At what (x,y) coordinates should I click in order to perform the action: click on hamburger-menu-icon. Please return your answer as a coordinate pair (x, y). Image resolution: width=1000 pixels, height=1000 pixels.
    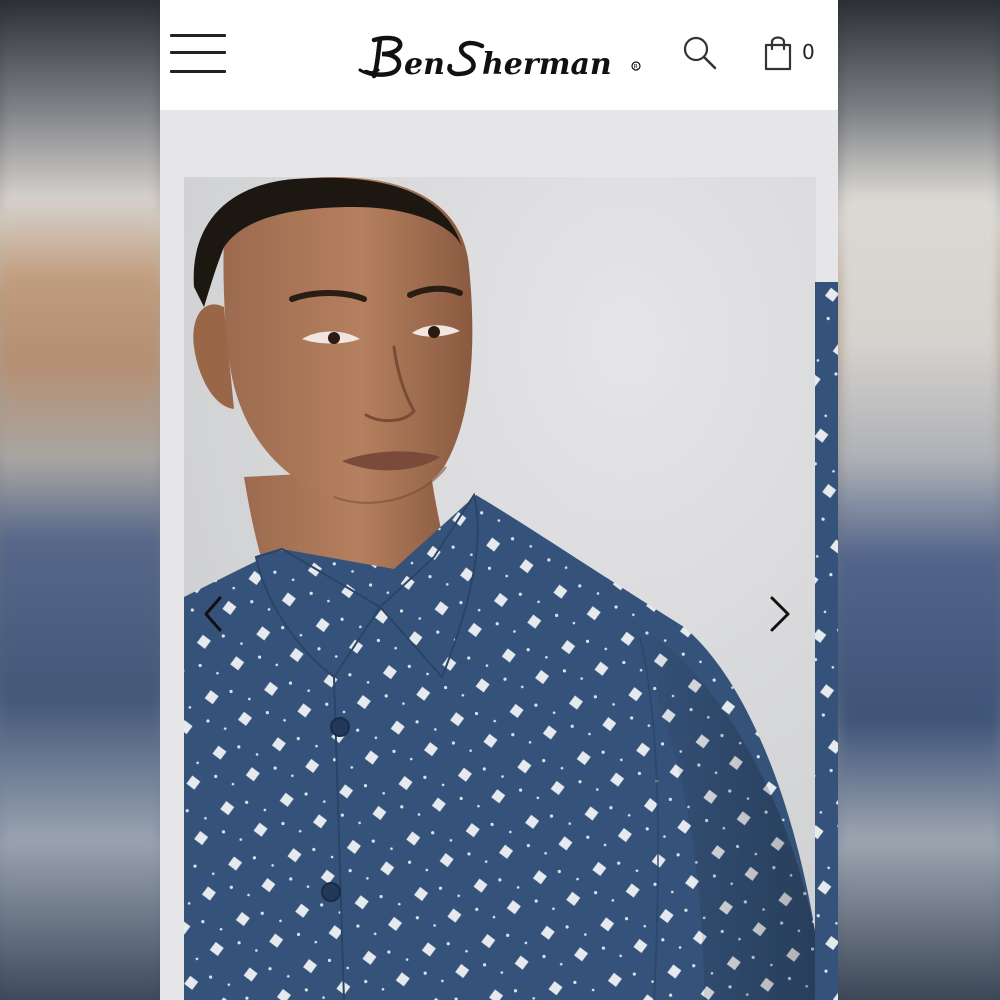
    Looking at the image, I should click on (198, 54).